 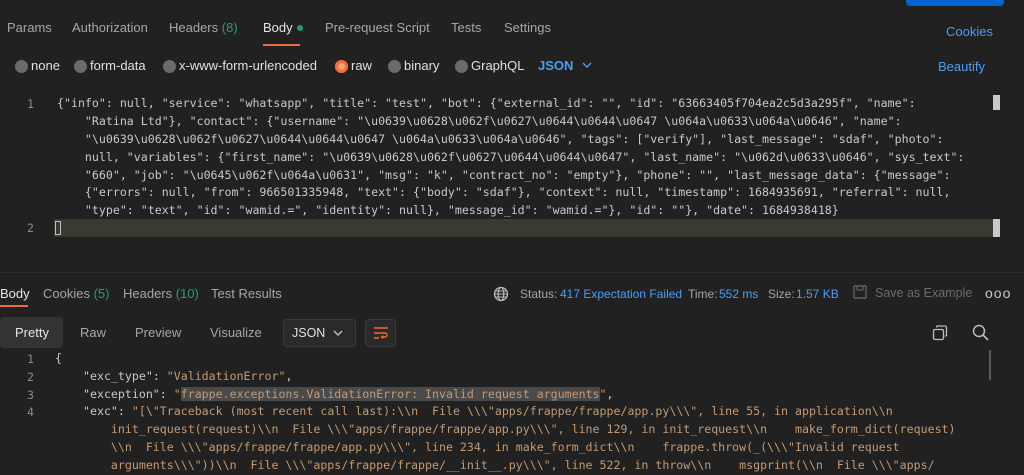 I want to click on send-button, so click(x=955, y=3).